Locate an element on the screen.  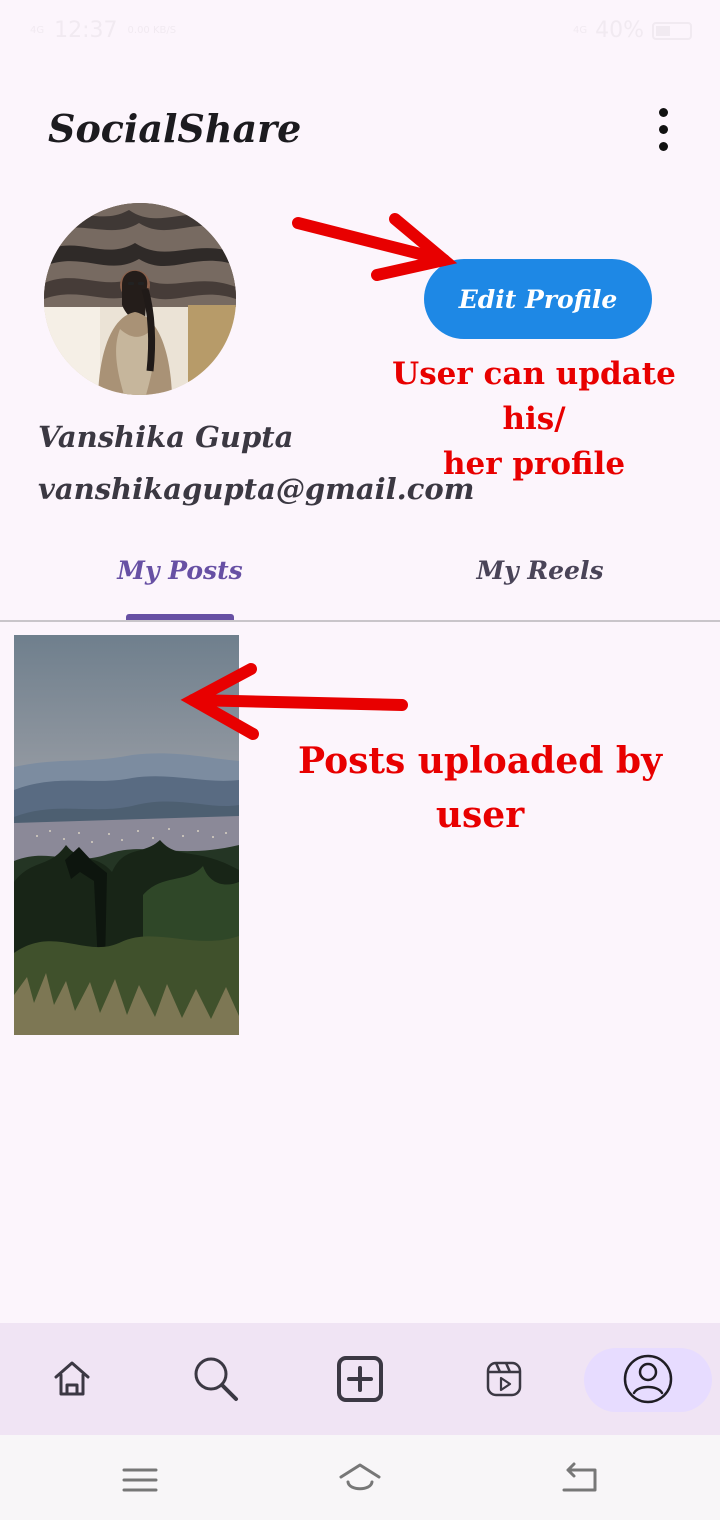
post-image is located at coordinates (126, 835).